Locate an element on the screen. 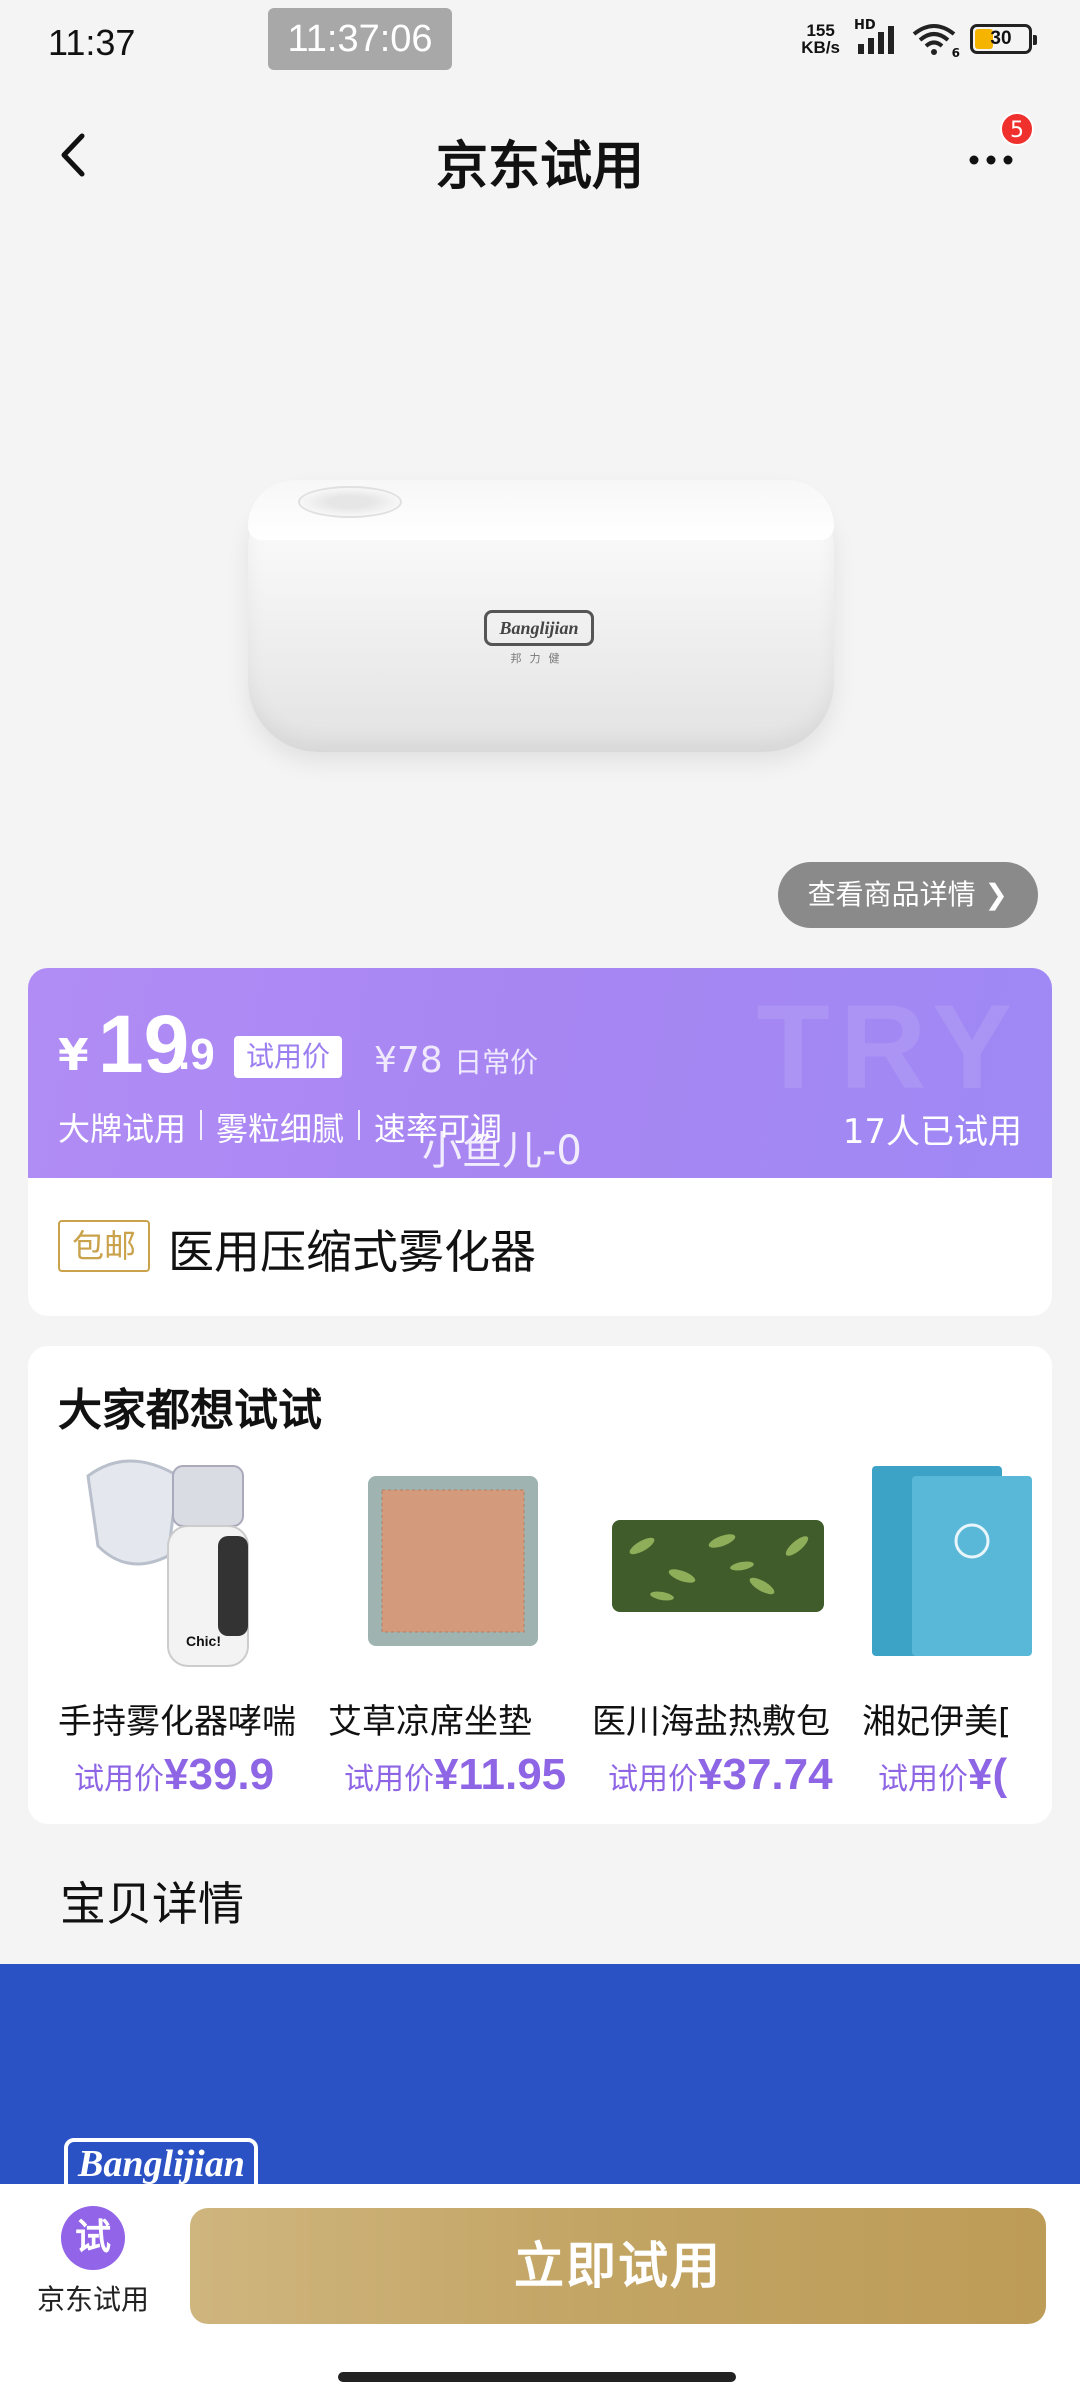 Image resolution: width=1080 pixels, height=2400 pixels. jd-trial-home-button: 试 京东试用 is located at coordinates (93, 2266).